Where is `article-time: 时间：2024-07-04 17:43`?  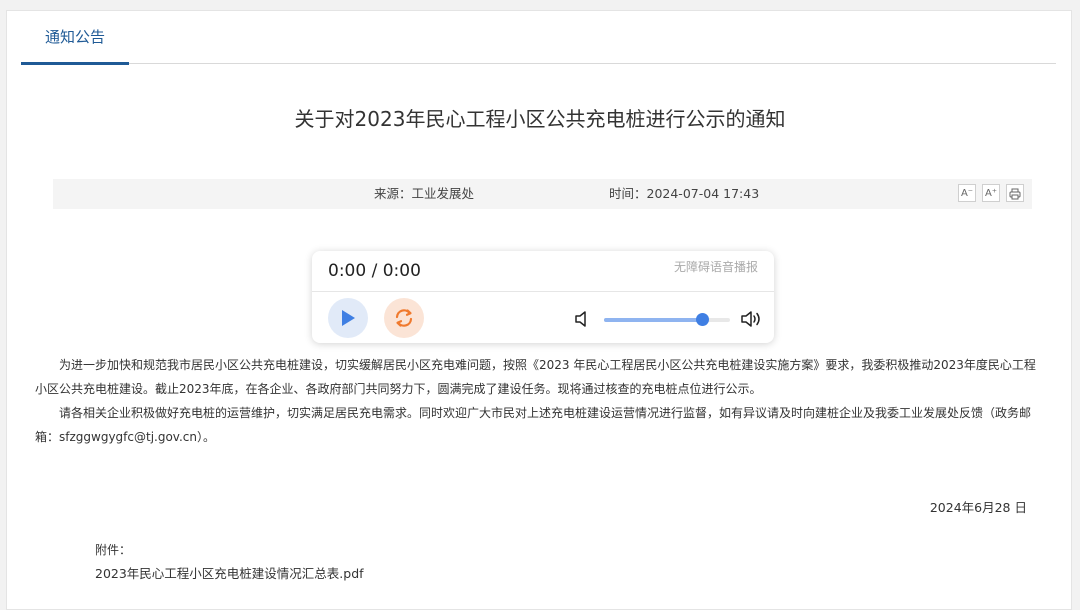
article-time: 时间：2024-07-04 17:43 is located at coordinates (684, 193).